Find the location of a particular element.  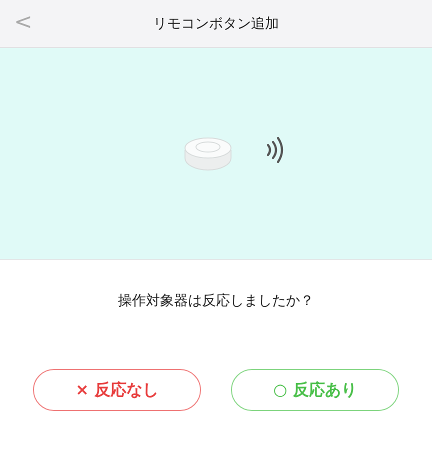

no-response-button: × 反応なし is located at coordinates (117, 390).